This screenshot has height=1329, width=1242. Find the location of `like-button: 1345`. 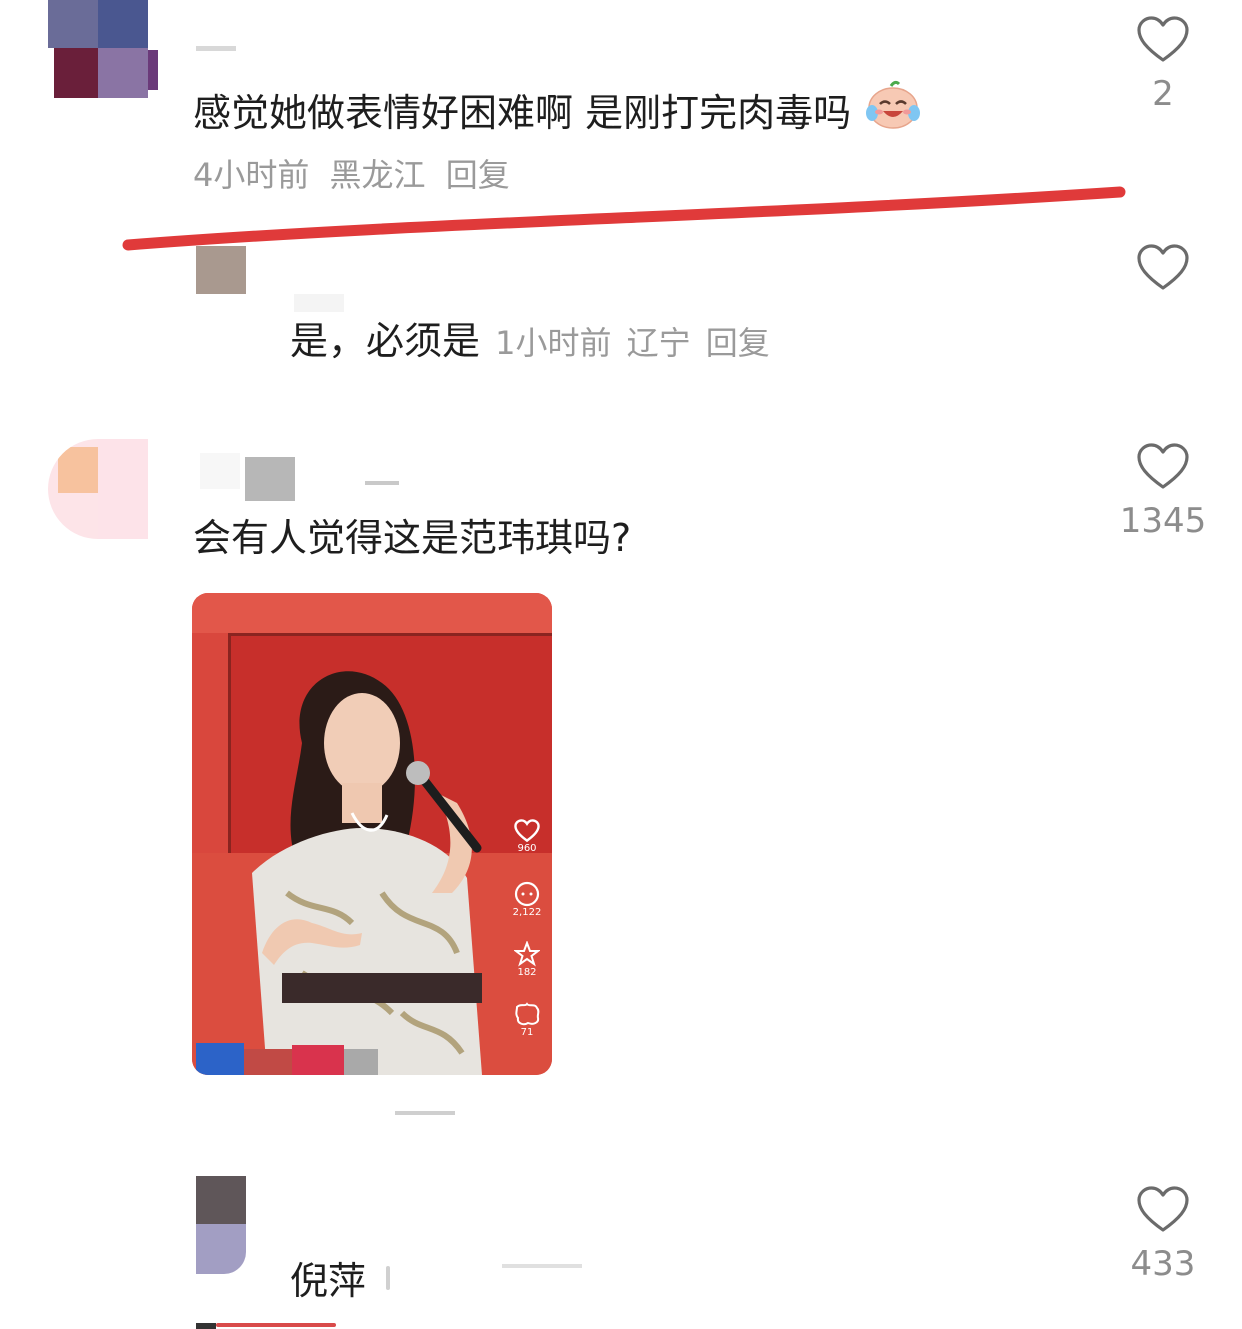

like-button: 1345 is located at coordinates (1163, 492).